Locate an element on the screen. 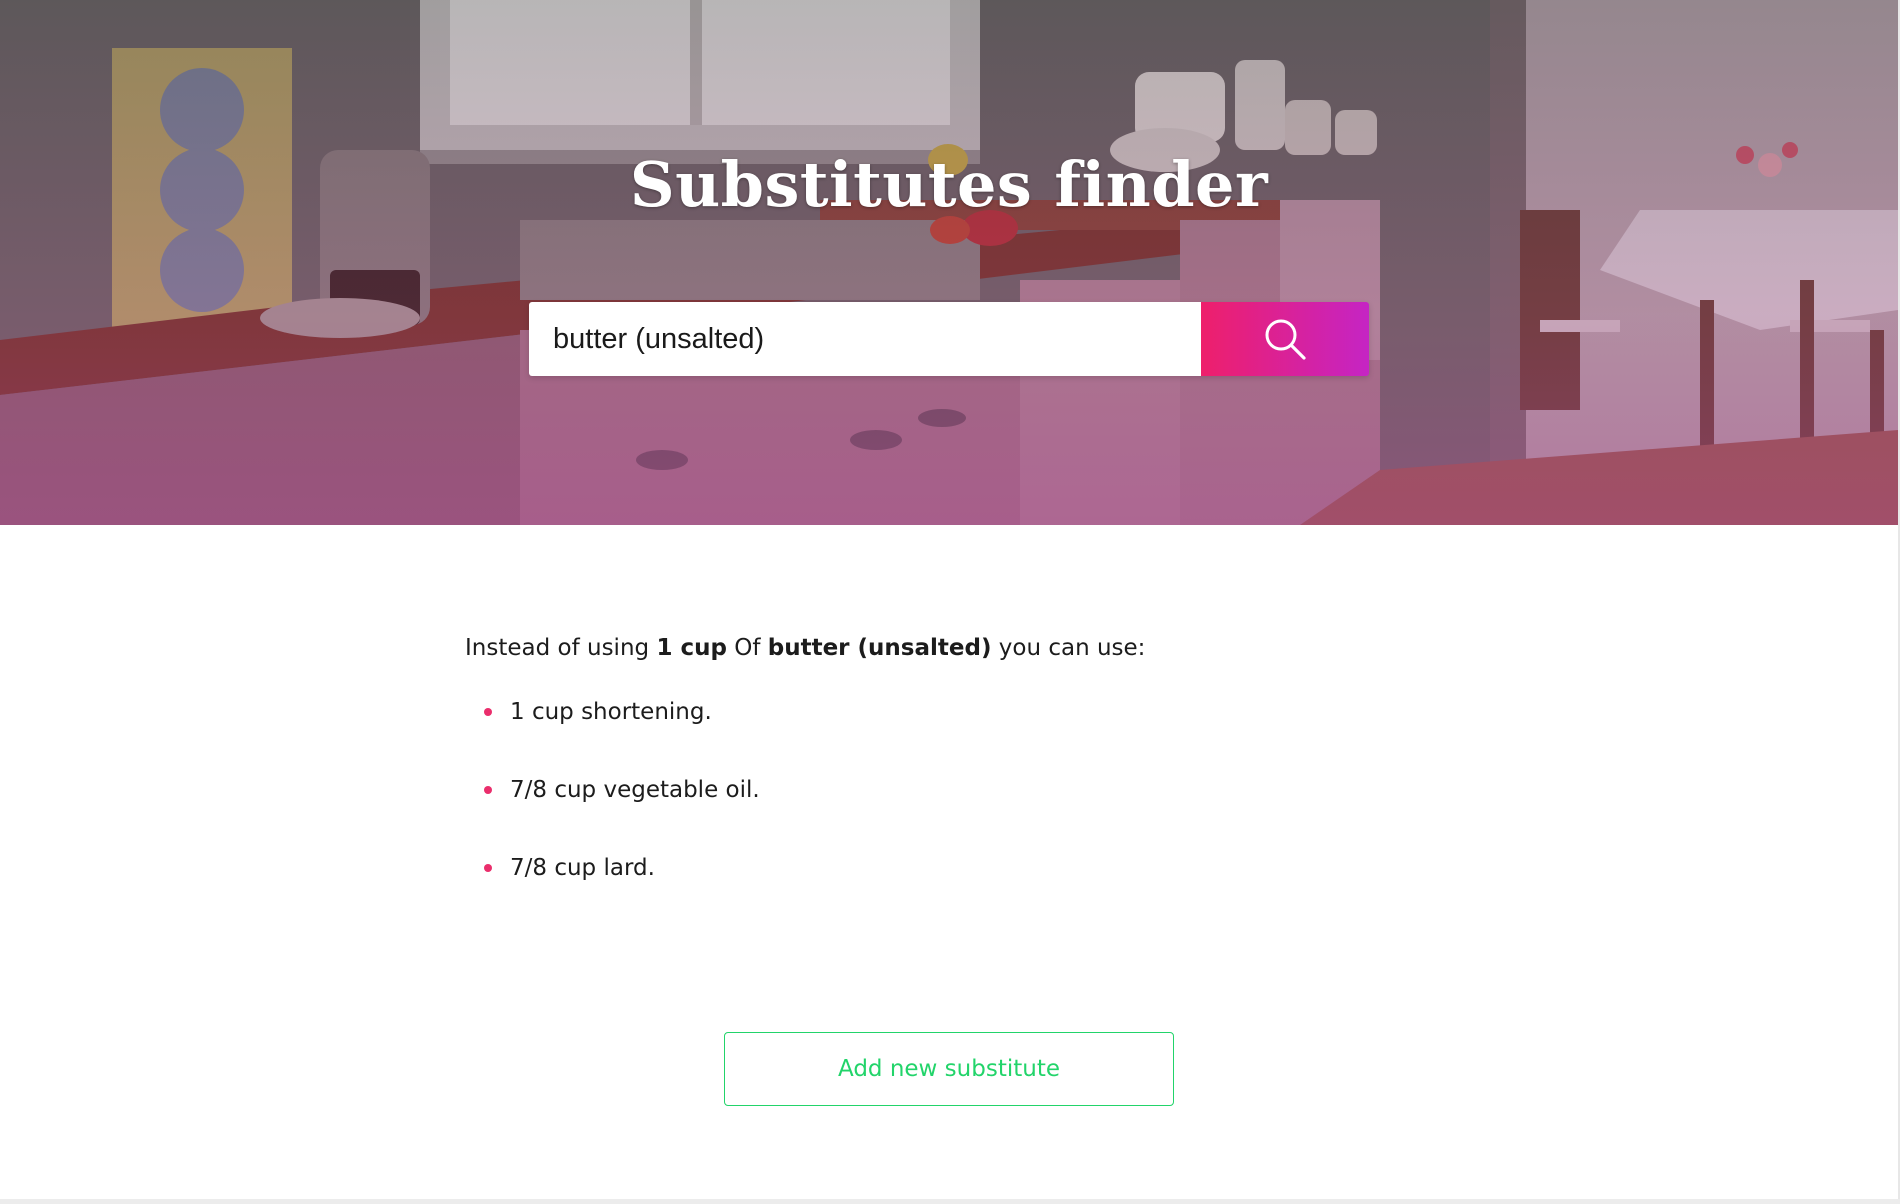 The image size is (1900, 1204). list-item: 7/8 cup vegetable oil. is located at coordinates (965, 790).